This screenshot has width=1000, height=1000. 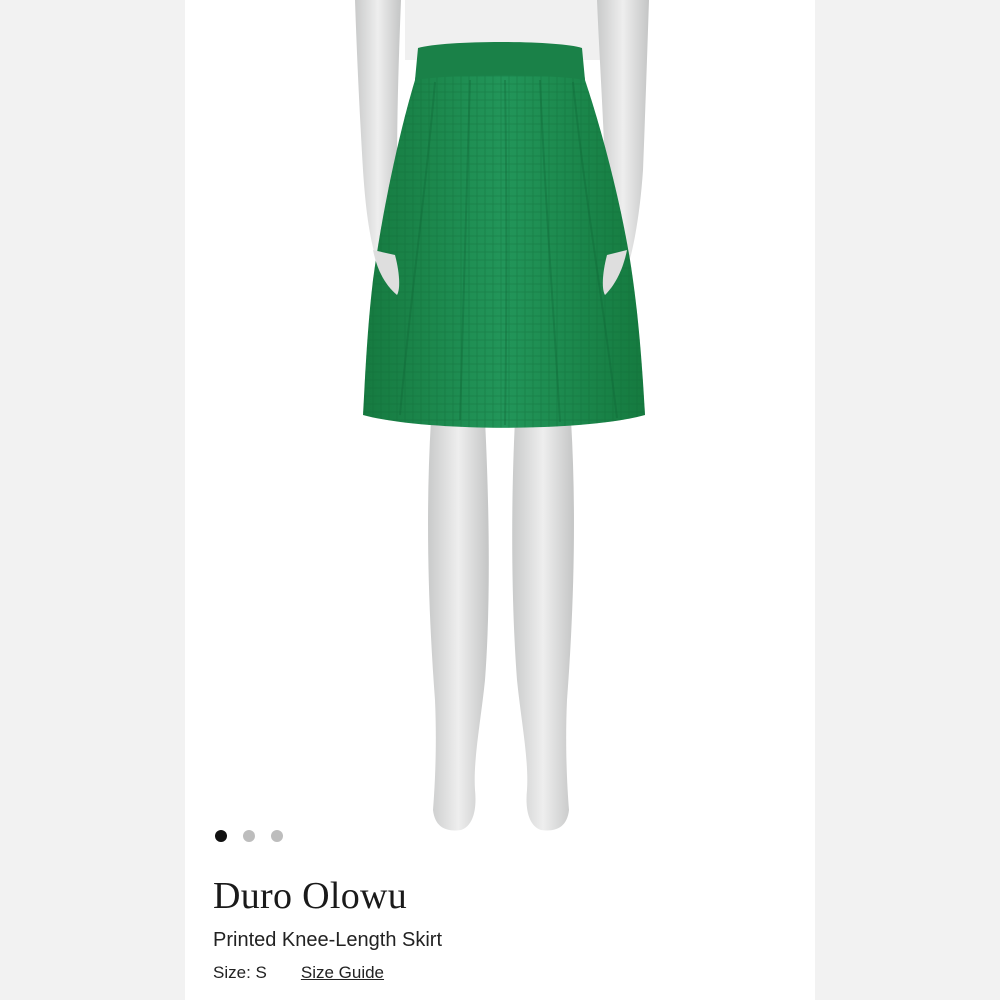 What do you see at coordinates (342, 973) in the screenshot?
I see `size-guide-link: Size Guide` at bounding box center [342, 973].